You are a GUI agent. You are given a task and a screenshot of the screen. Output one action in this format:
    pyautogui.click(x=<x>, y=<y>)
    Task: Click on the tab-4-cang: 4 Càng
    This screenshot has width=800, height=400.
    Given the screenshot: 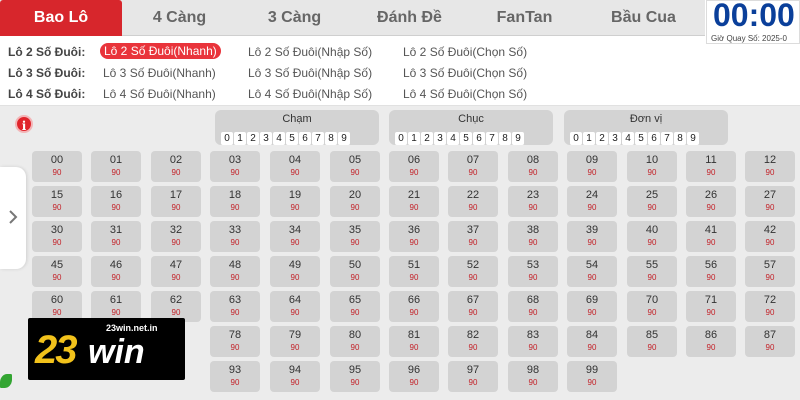 What is the action you would take?
    pyautogui.click(x=179, y=18)
    